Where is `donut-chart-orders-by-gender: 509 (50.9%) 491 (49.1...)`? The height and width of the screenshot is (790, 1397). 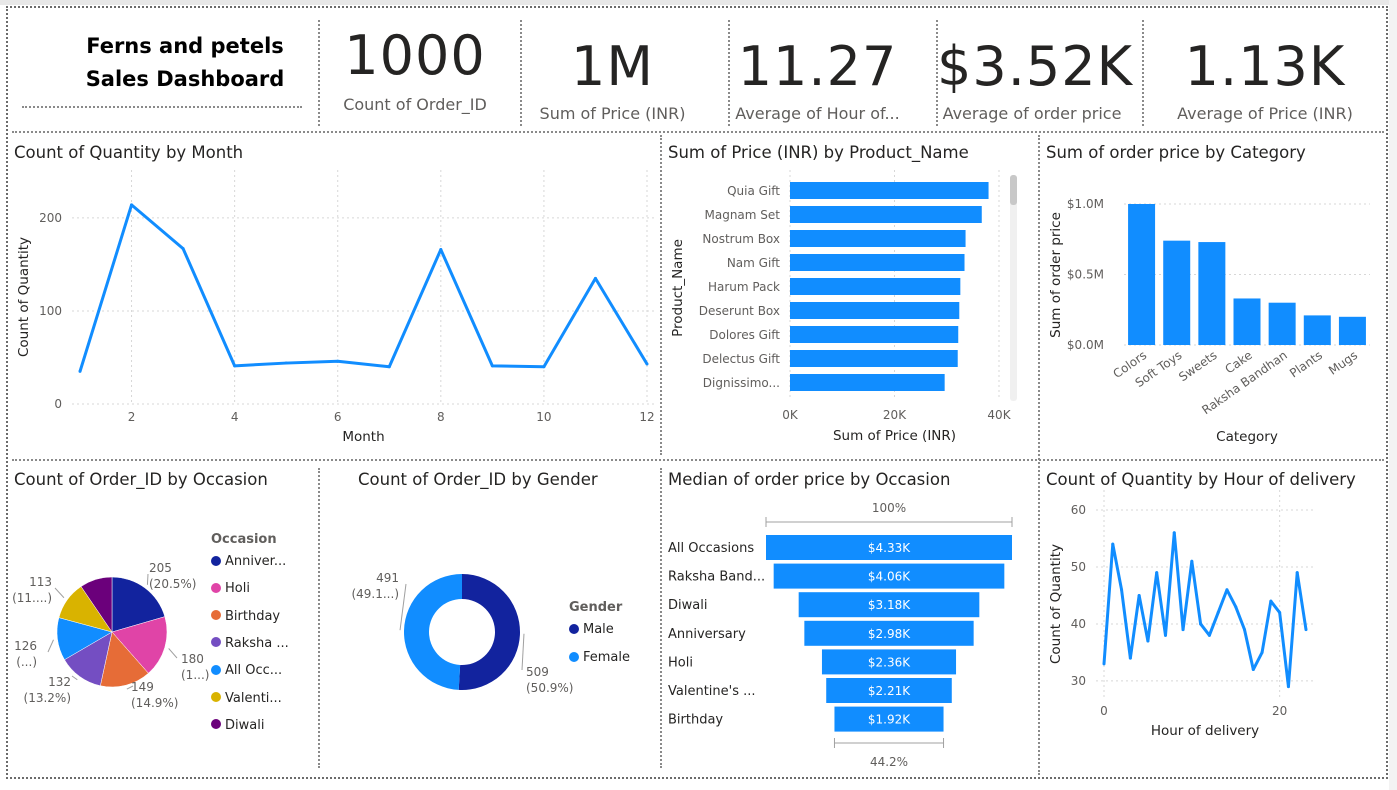 donut-chart-orders-by-gender: 509 (50.9%) 491 (49.1...) is located at coordinates (456, 630).